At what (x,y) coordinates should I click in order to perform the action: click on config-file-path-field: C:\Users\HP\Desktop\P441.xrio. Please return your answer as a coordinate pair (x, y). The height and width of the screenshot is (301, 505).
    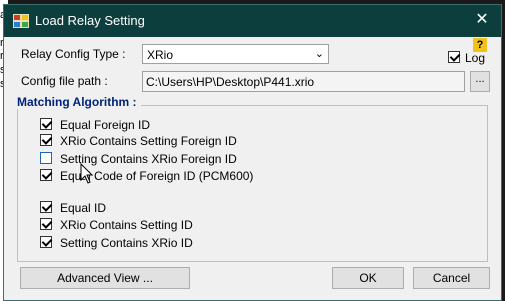
    Looking at the image, I should click on (303, 81).